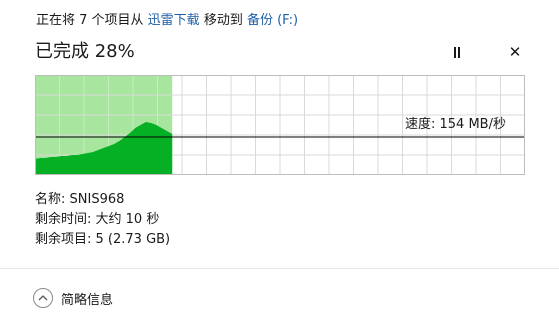 The height and width of the screenshot is (325, 559). Describe the element at coordinates (97, 219) in the screenshot. I see `time-remaining-row: 剩余时间: 大约 10 秒` at that location.